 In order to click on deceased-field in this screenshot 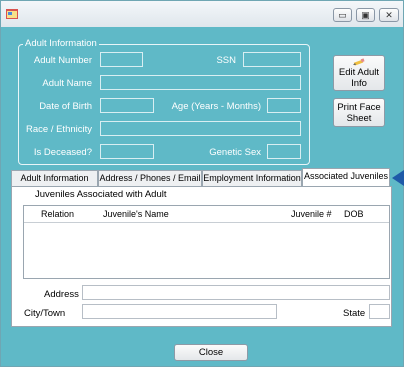, I will do `click(127, 151)`.